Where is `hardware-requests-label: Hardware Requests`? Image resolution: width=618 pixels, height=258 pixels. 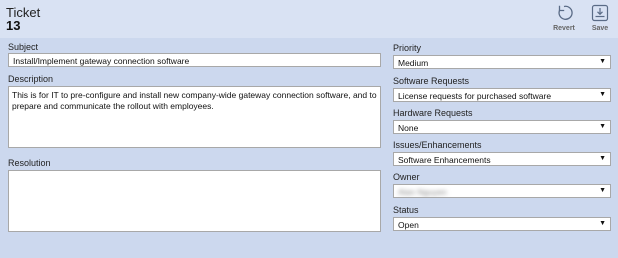 hardware-requests-label: Hardware Requests is located at coordinates (433, 113).